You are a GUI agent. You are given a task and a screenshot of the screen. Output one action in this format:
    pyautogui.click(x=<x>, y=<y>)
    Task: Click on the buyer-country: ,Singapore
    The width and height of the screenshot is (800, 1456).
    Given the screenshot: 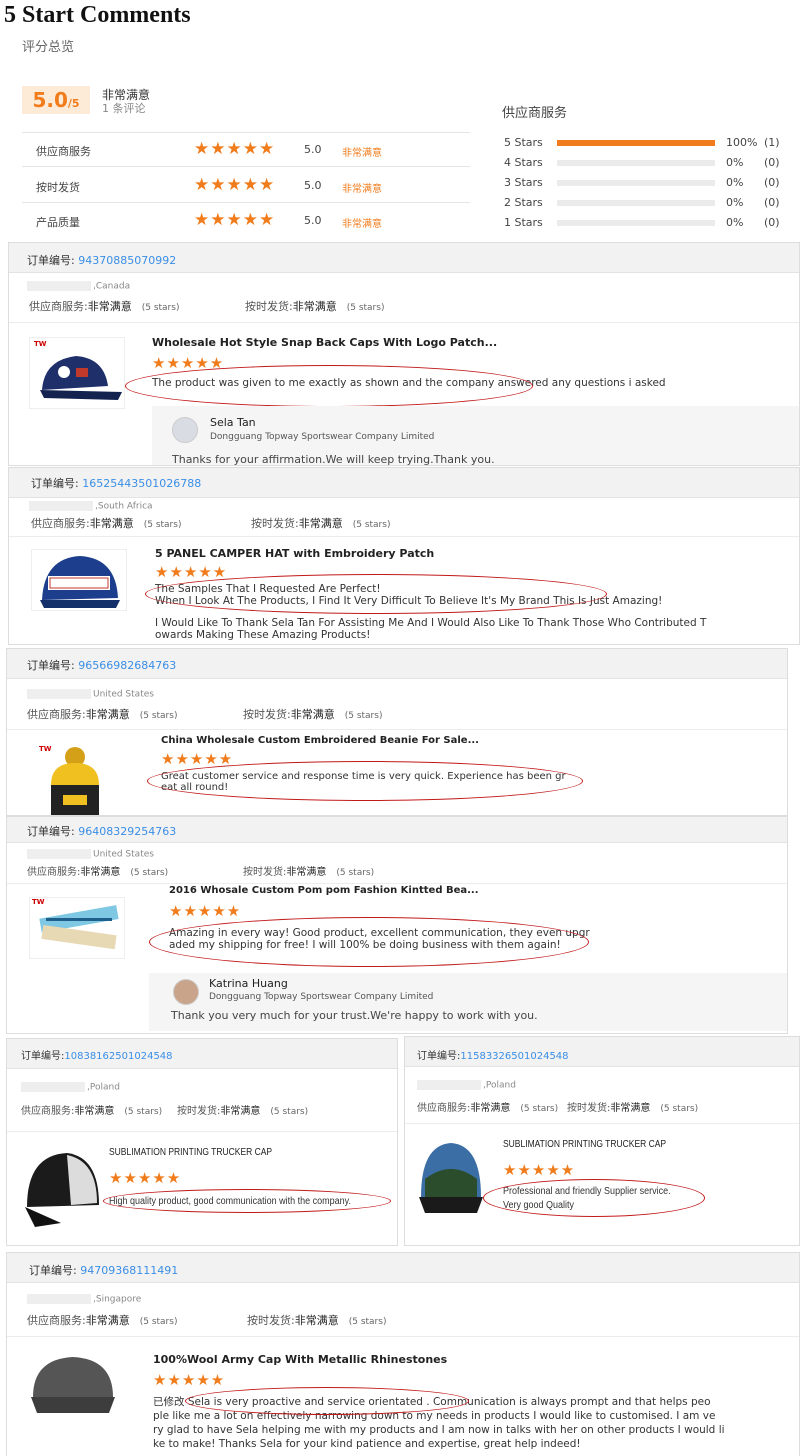 What is the action you would take?
    pyautogui.click(x=84, y=1299)
    